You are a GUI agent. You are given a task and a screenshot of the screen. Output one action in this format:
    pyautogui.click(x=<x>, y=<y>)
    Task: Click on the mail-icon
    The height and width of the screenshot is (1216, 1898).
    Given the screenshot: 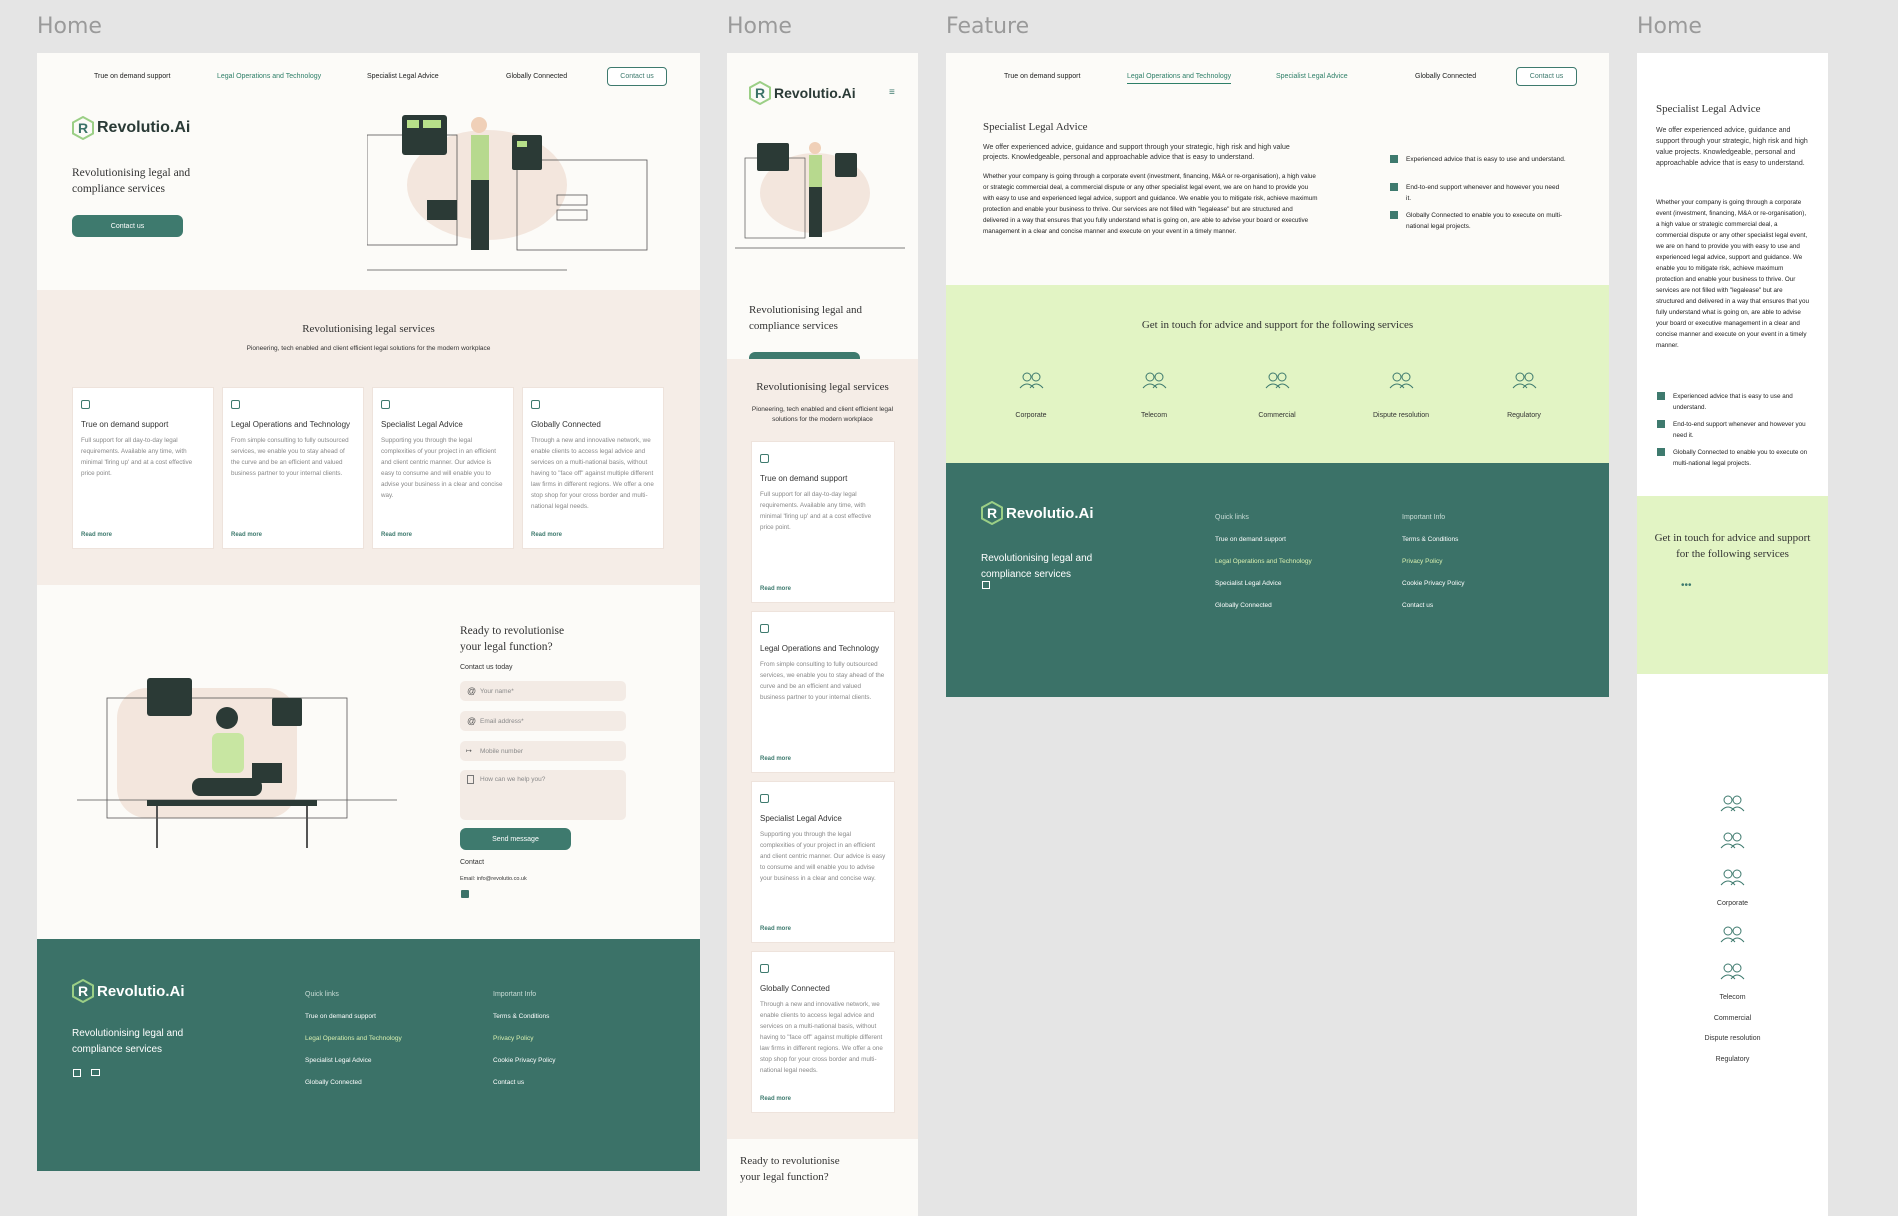 What is the action you would take?
    pyautogui.click(x=95, y=1072)
    